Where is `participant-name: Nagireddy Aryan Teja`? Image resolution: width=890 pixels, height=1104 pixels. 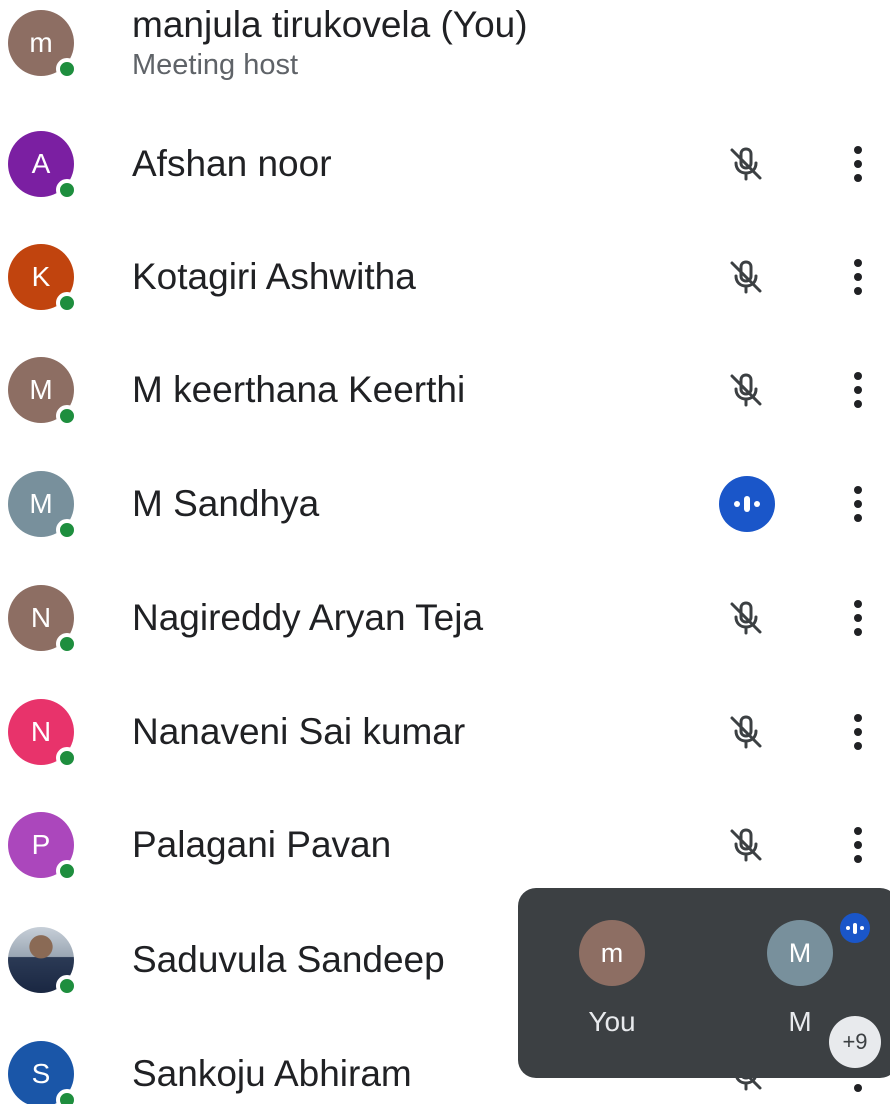
participant-name: Nagireddy Aryan Teja is located at coordinates (308, 617).